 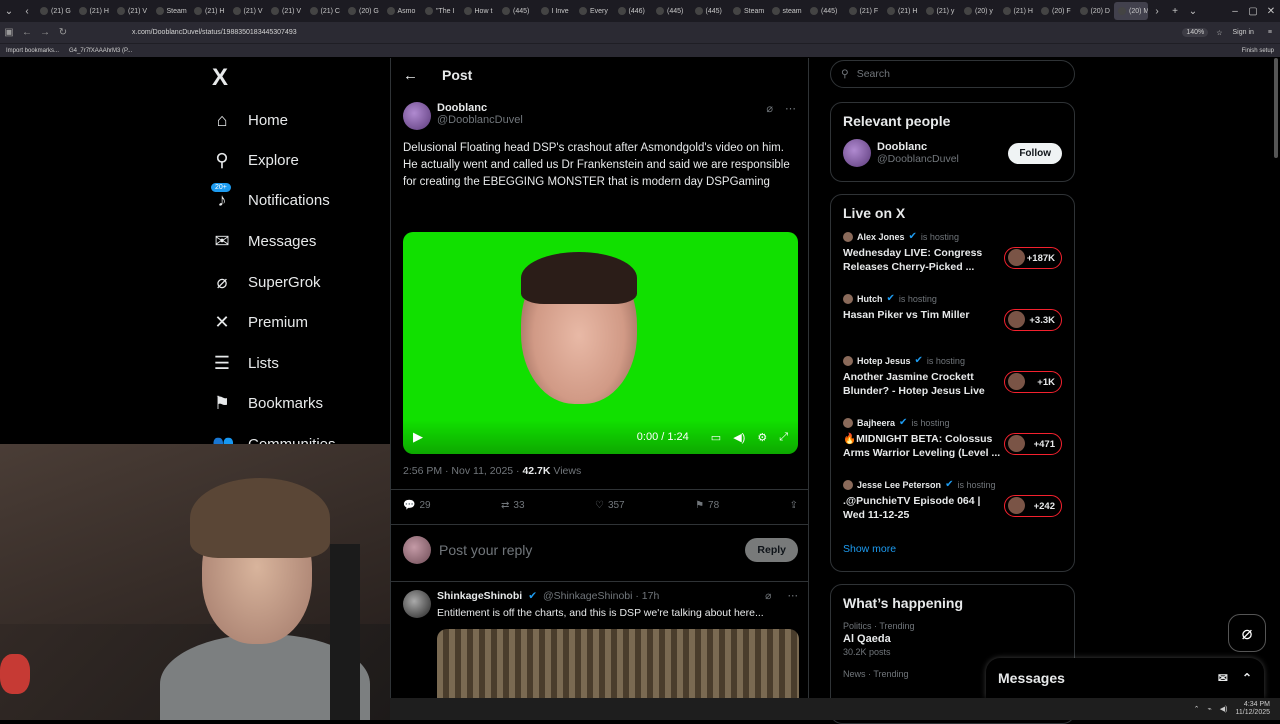 I want to click on tab-scroll-right-icon: ›, so click(x=1157, y=11).